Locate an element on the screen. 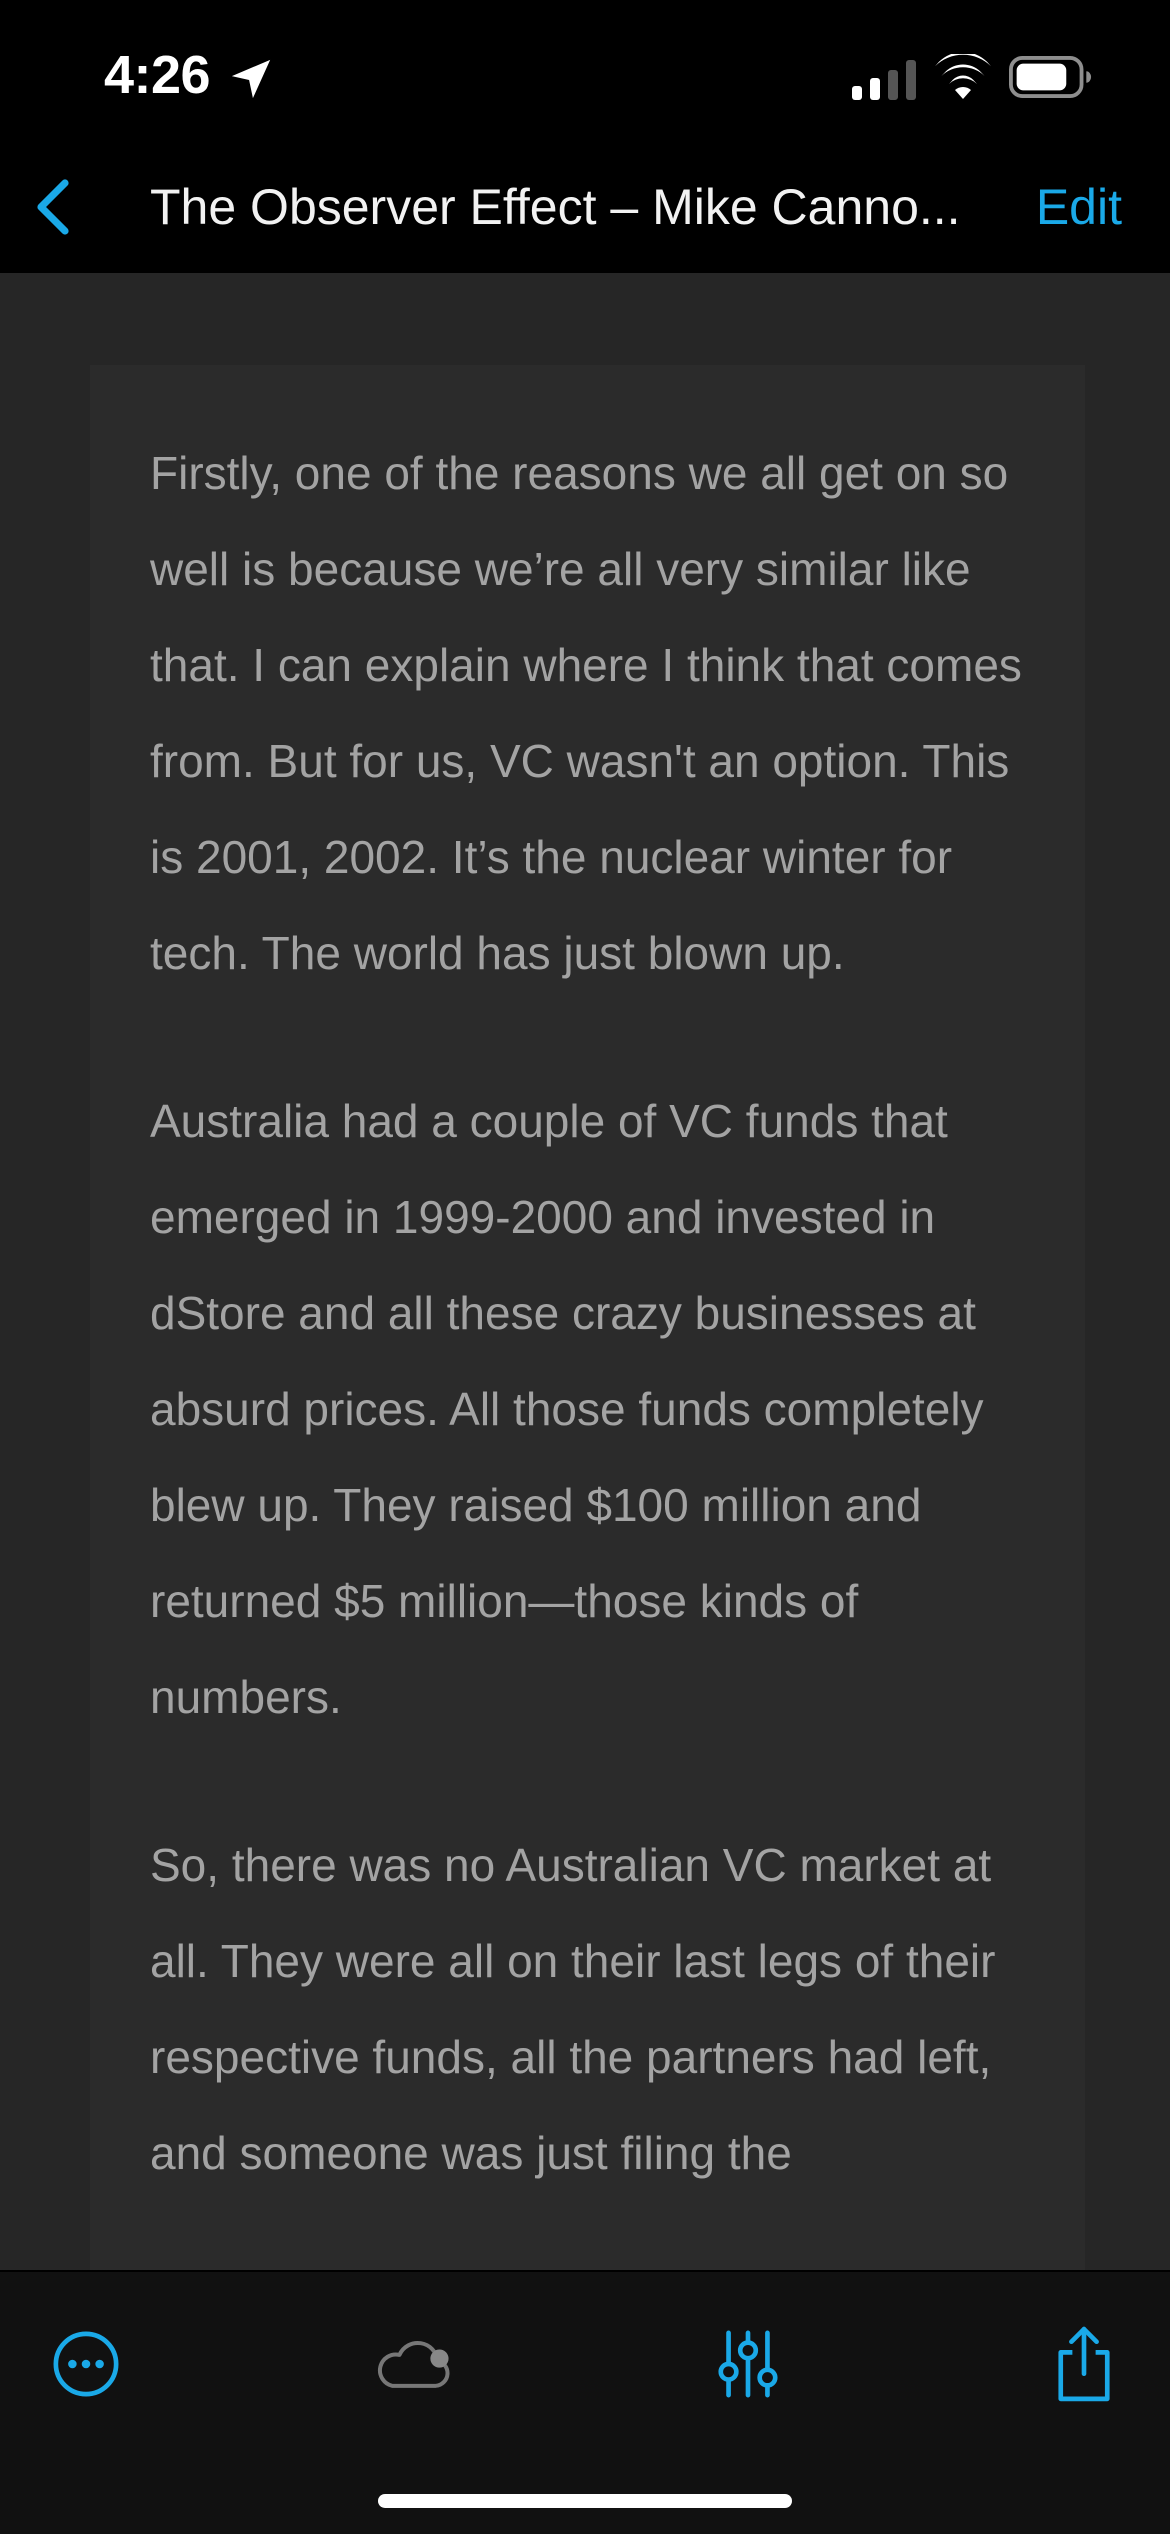  adjustments-icon is located at coordinates (748, 2364).